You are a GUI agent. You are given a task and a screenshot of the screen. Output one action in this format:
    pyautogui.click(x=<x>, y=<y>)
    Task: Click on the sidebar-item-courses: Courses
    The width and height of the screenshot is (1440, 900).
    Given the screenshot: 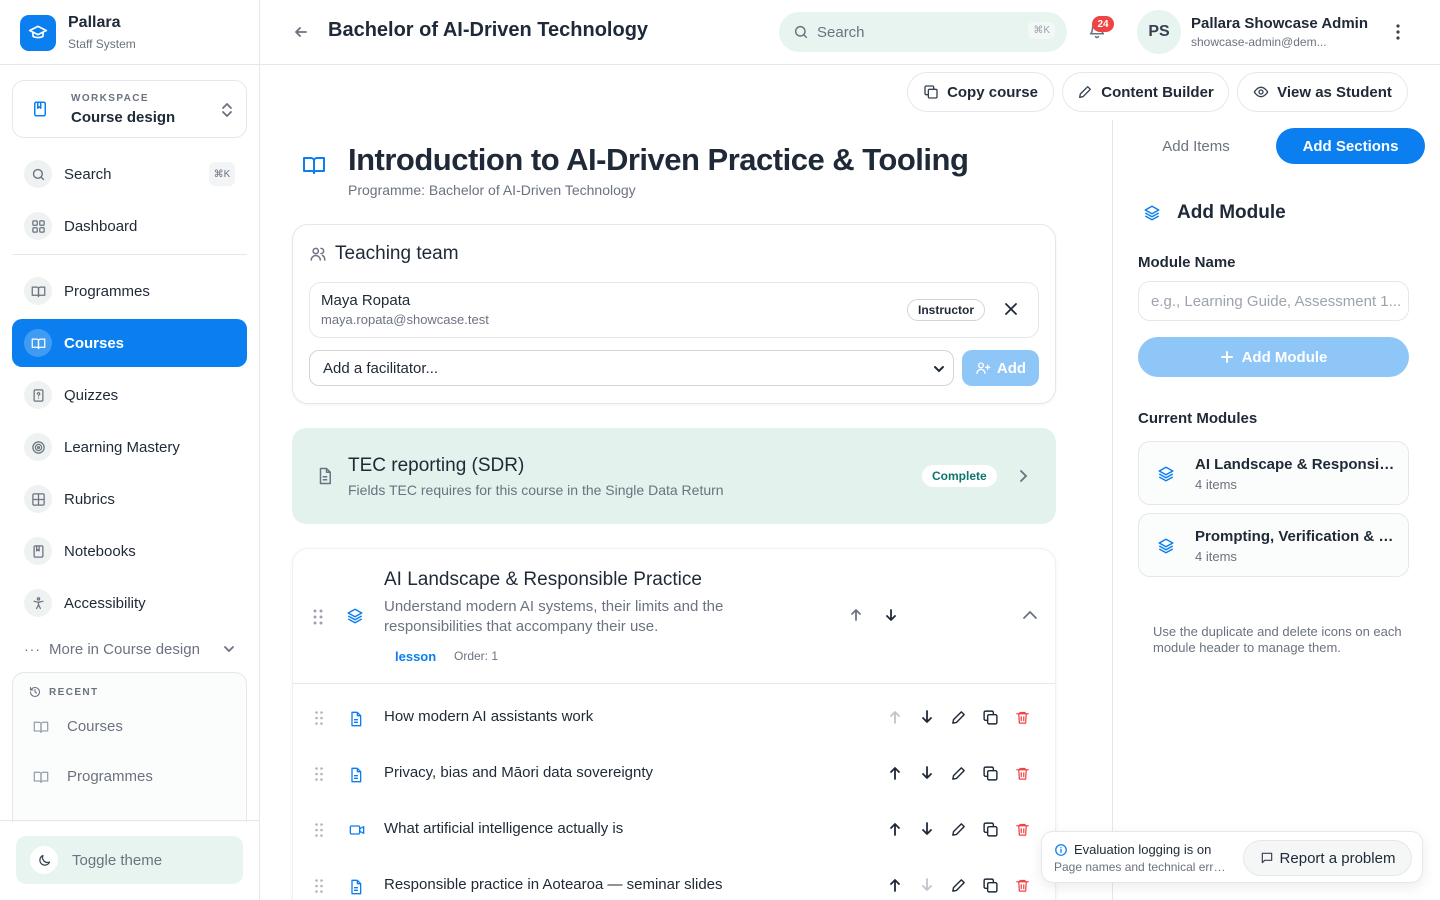 What is the action you would take?
    pyautogui.click(x=129, y=343)
    